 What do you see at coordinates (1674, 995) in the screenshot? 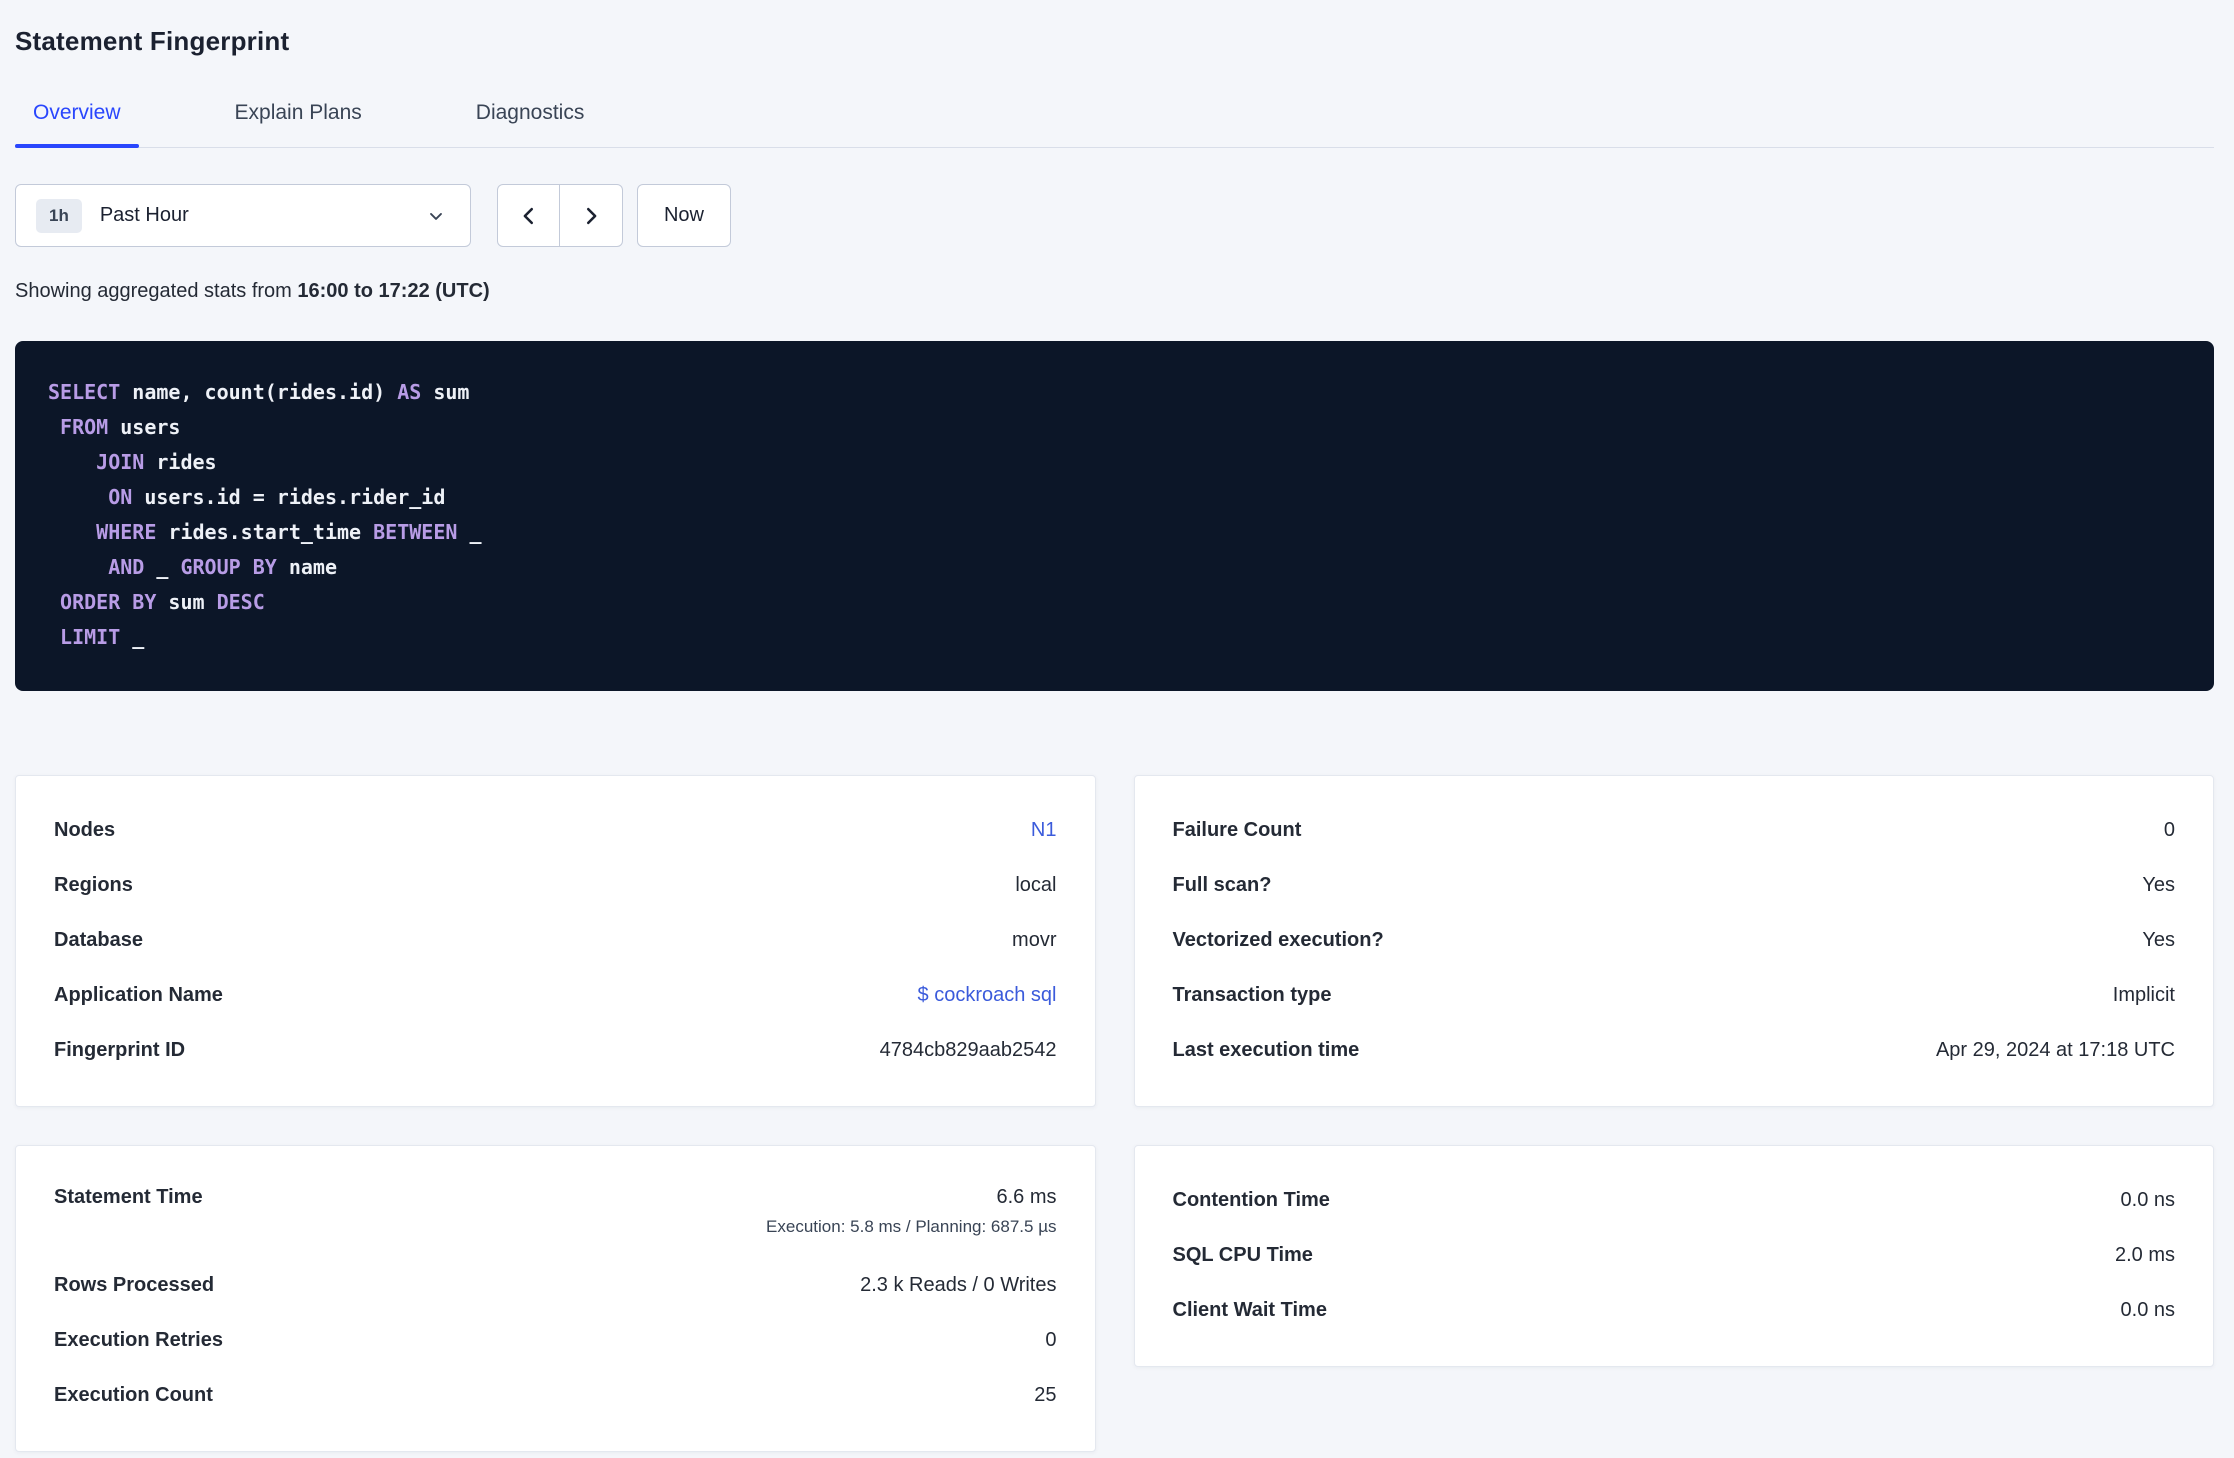
I see `stat-row: Transaction type Implicit` at bounding box center [1674, 995].